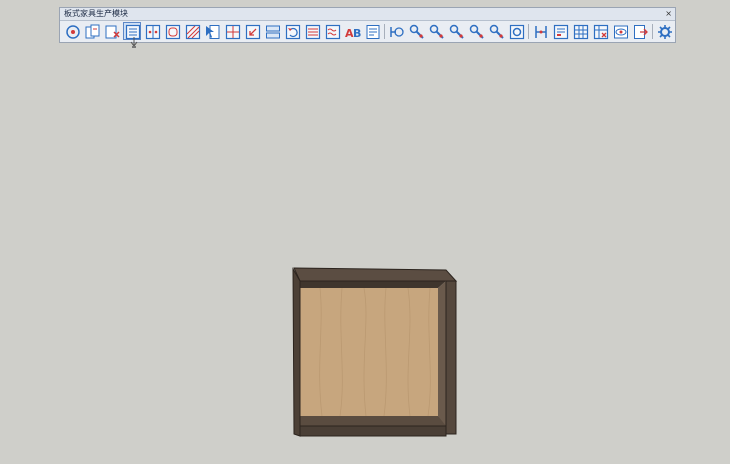  I want to click on toolbar-button-t29, so click(640, 31).